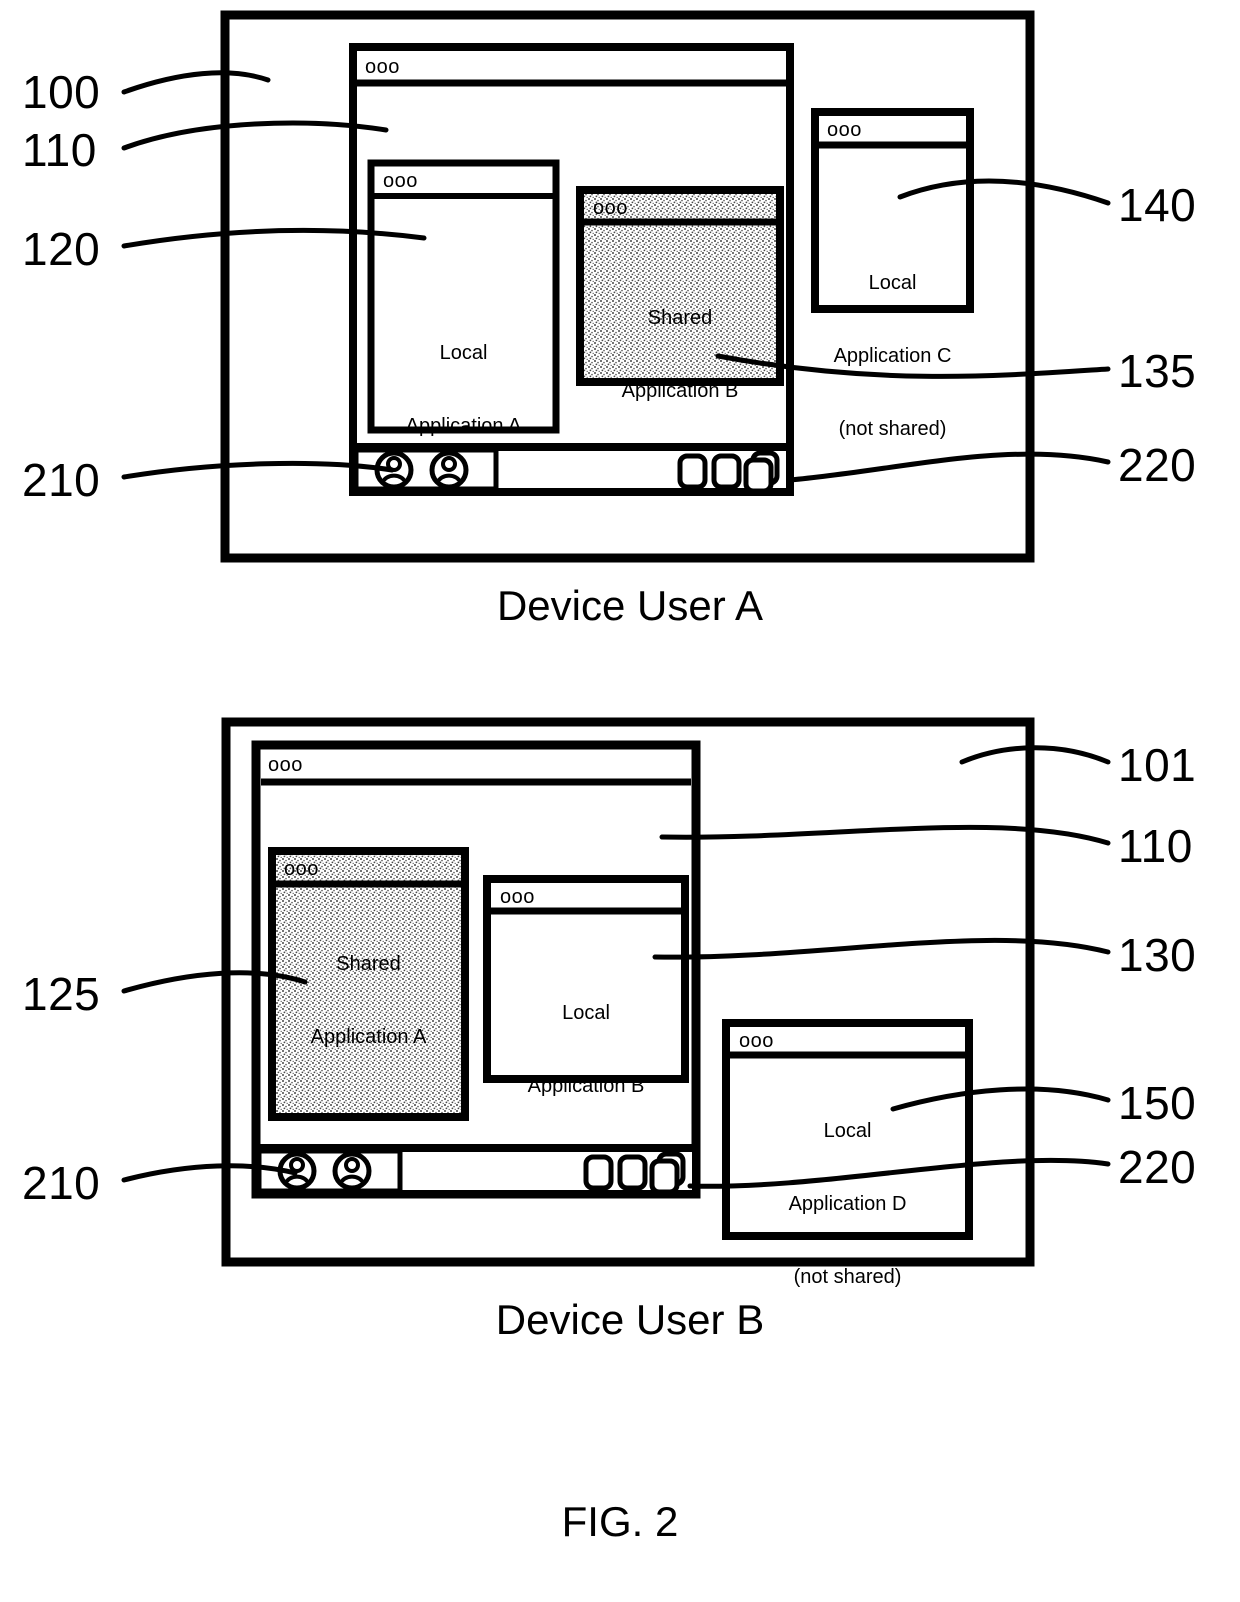 The image size is (1240, 1602). What do you see at coordinates (1157, 1103) in the screenshot?
I see `ref-numeral-150: 150` at bounding box center [1157, 1103].